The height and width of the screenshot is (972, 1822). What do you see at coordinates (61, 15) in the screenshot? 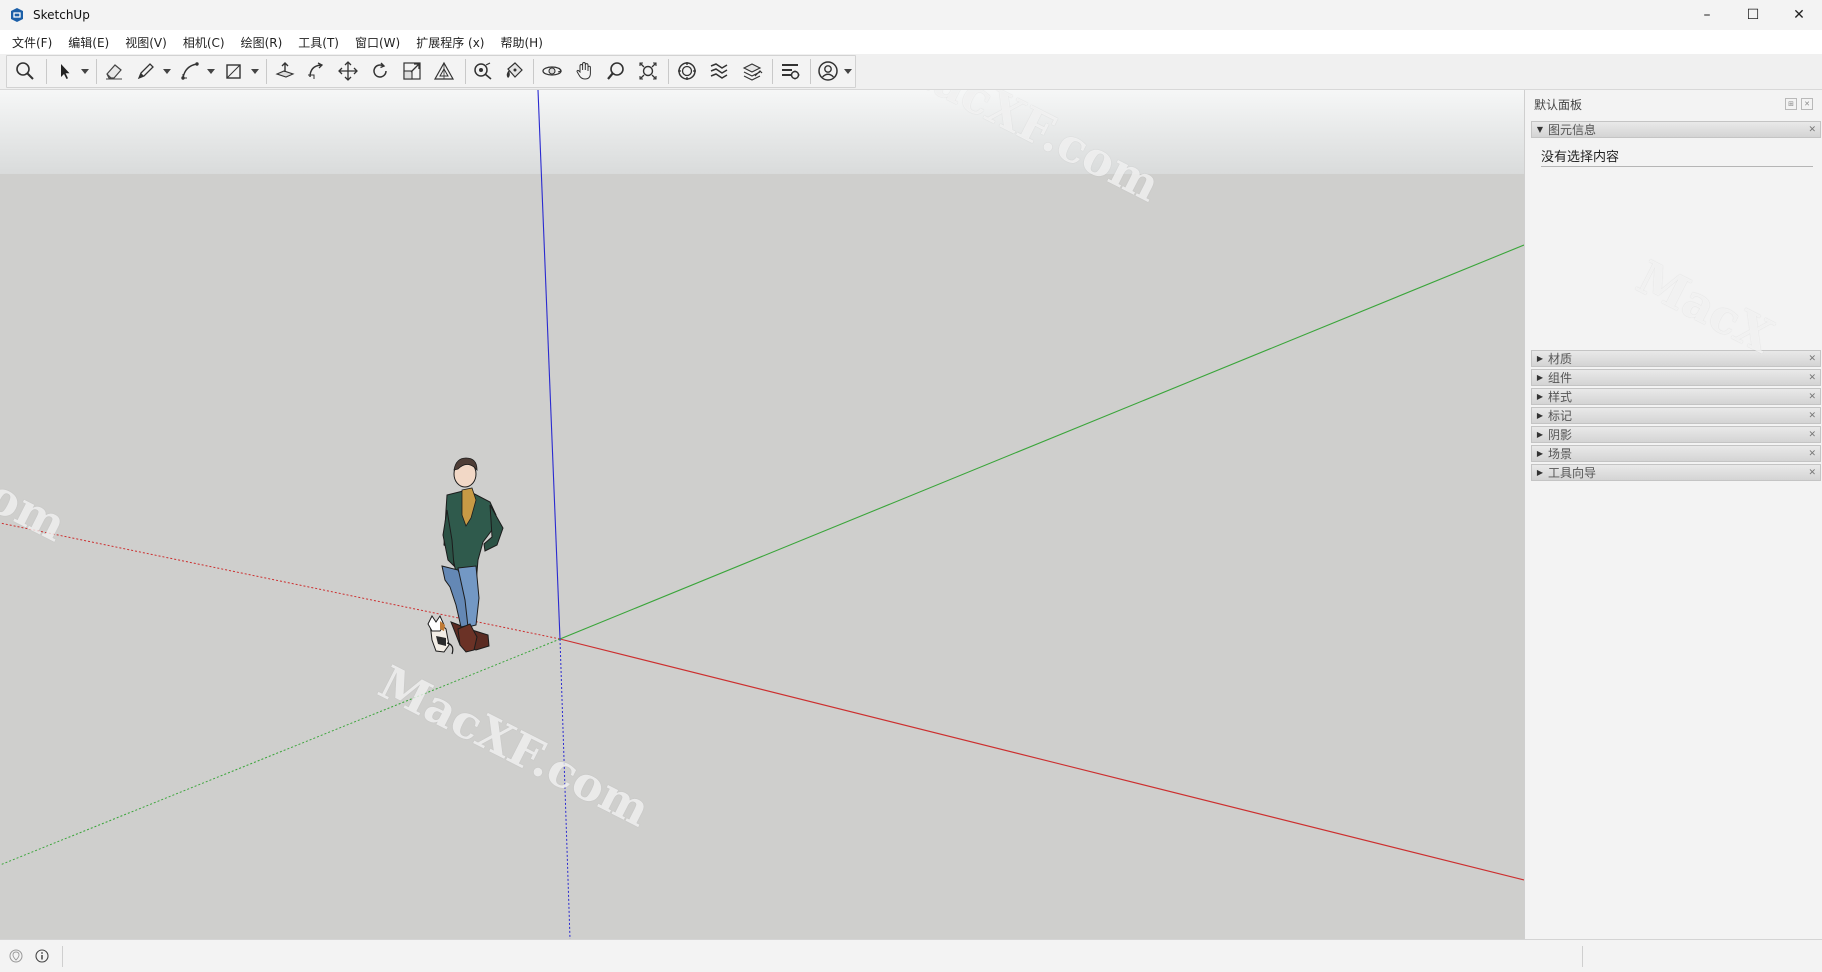
I see `window-title: SketchUp` at bounding box center [61, 15].